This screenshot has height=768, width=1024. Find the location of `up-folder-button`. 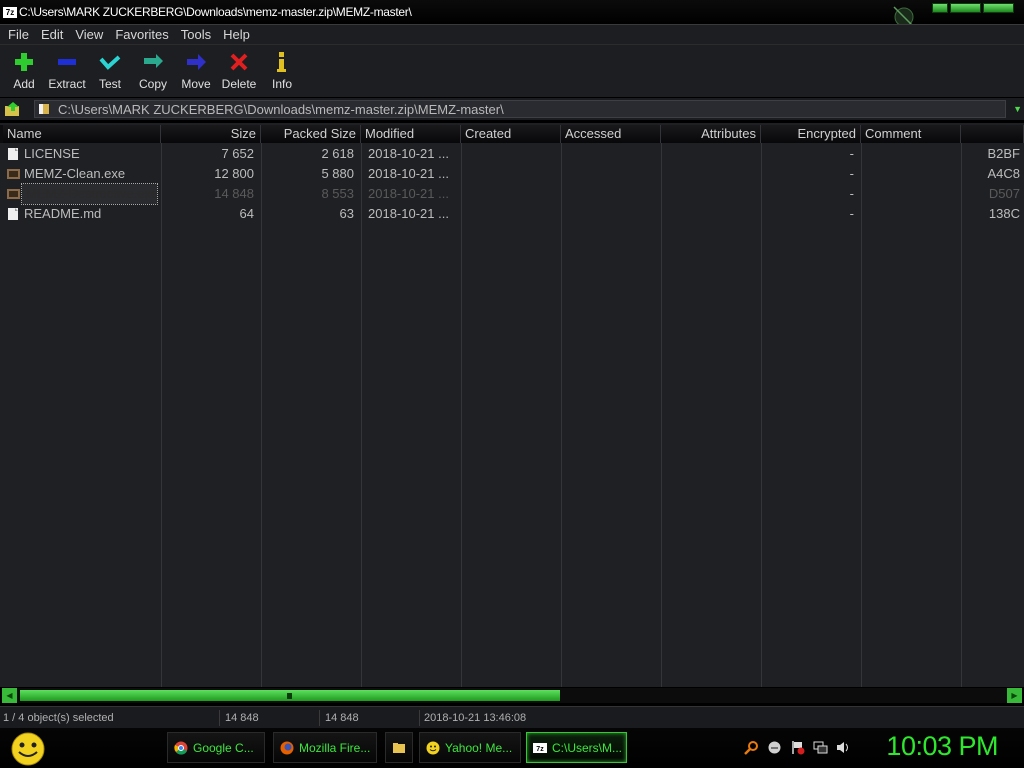

up-folder-button is located at coordinates (13, 109).